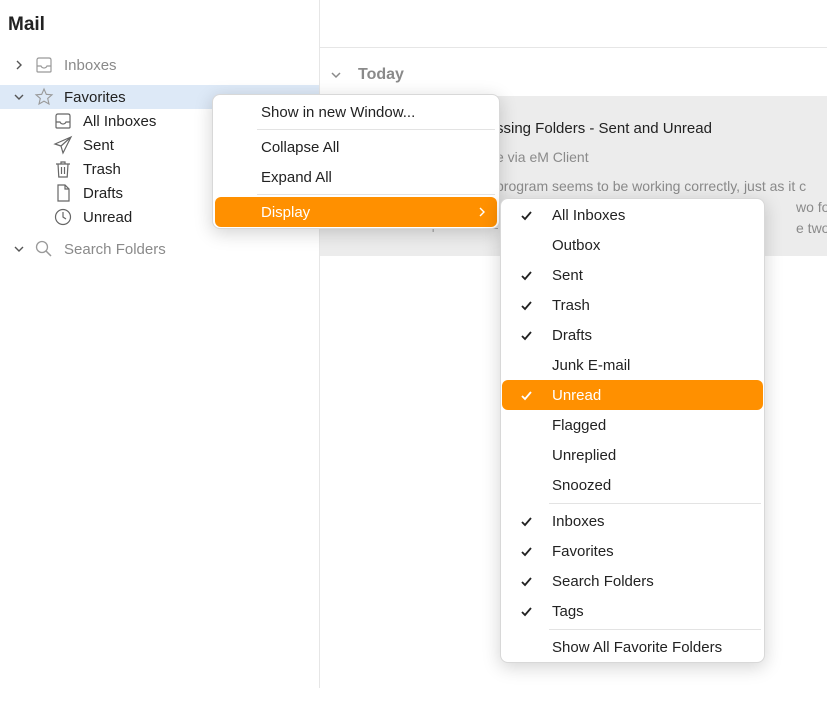  Describe the element at coordinates (583, 551) in the screenshot. I see `menu-item-label: Favorites` at that location.